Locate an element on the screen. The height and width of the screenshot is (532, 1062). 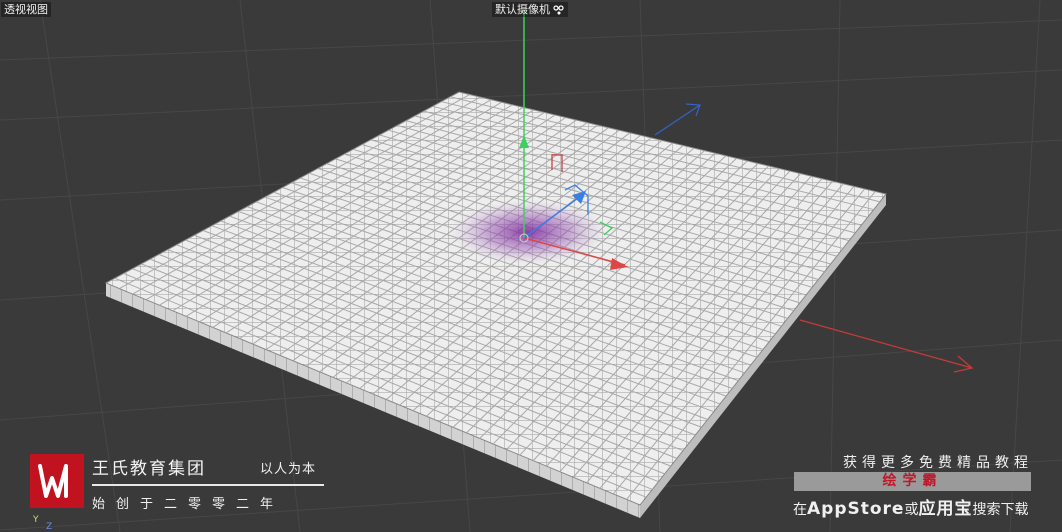
corner-axis-y-label: Y is located at coordinates (36, 520).